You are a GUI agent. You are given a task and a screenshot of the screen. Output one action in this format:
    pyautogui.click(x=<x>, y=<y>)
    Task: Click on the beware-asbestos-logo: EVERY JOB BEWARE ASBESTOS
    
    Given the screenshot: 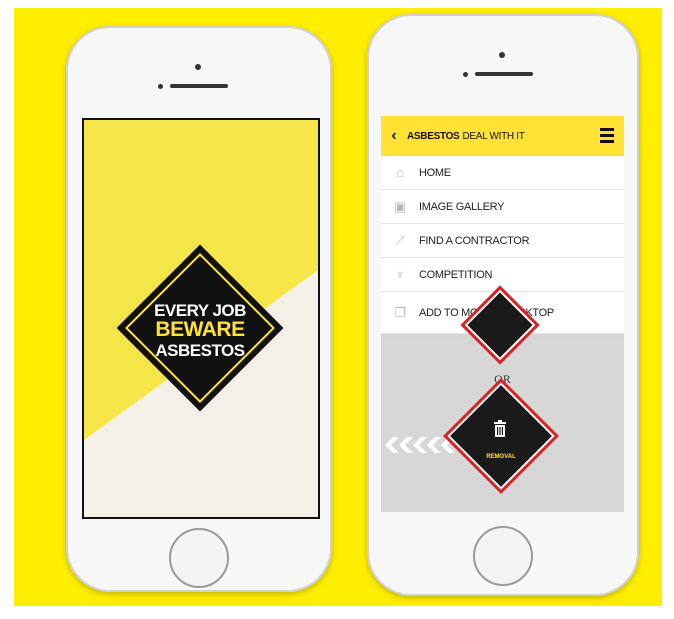 What is the action you would take?
    pyautogui.click(x=200, y=328)
    